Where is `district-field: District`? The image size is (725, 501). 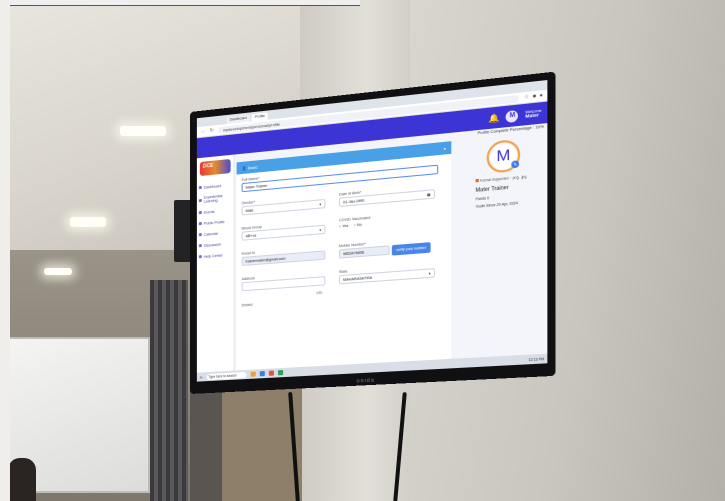 district-field: District is located at coordinates (284, 303).